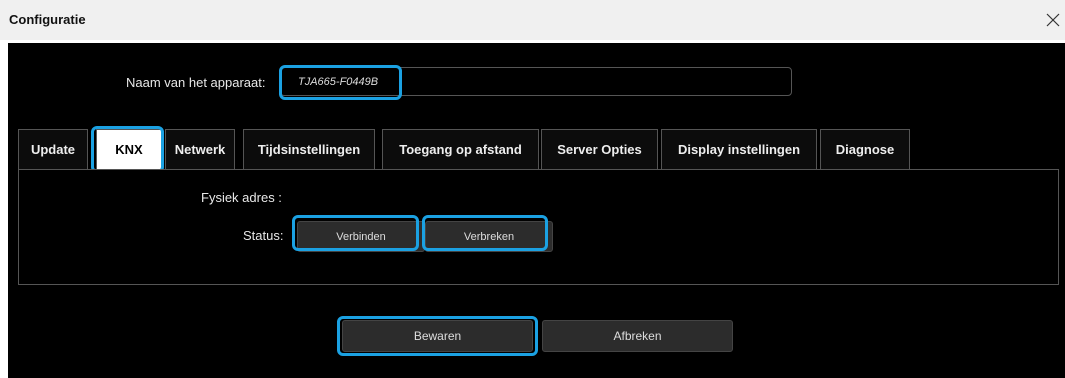  What do you see at coordinates (489, 236) in the screenshot?
I see `disconnect-button: Verbreken` at bounding box center [489, 236].